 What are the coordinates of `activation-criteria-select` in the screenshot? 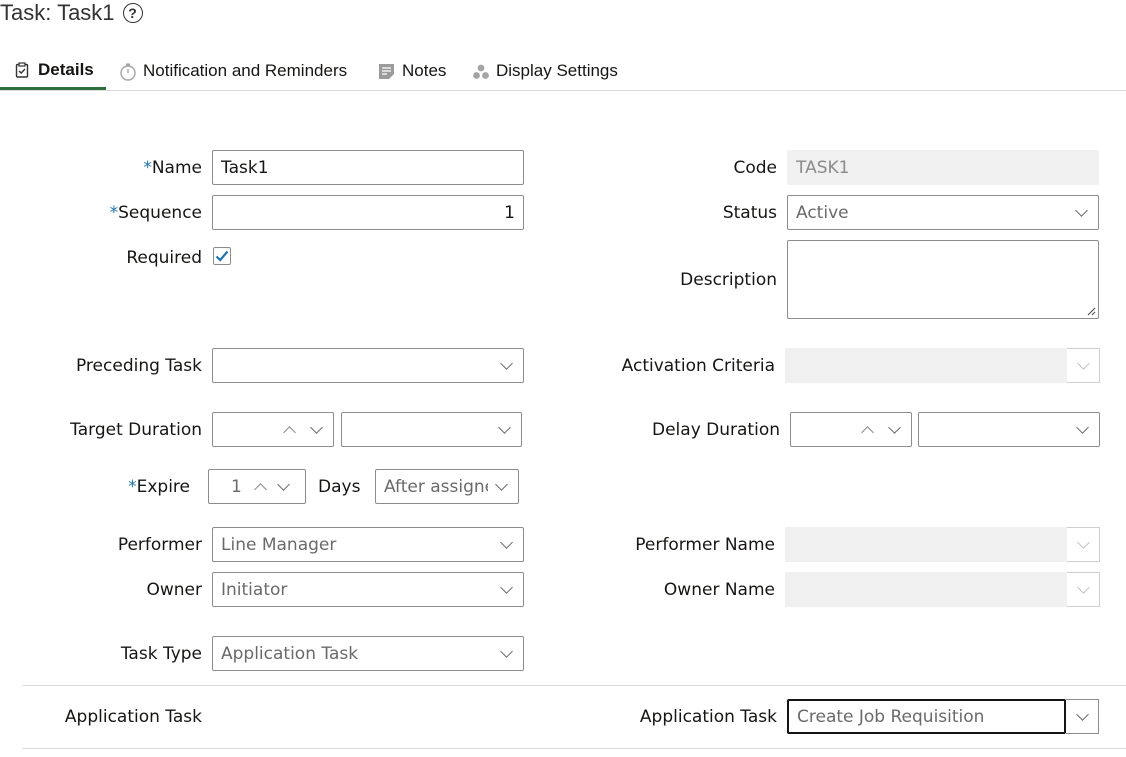 It's located at (926, 365).